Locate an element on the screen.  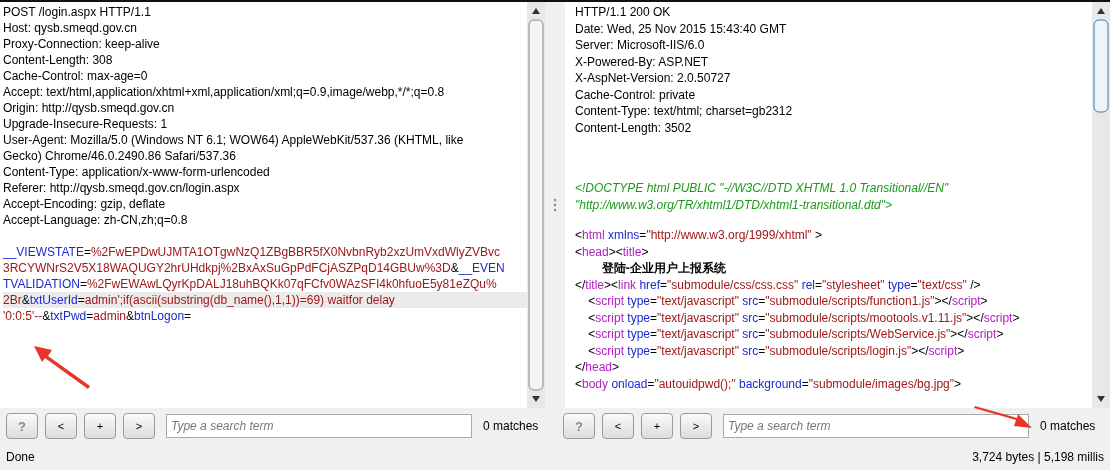
splitter-handle is located at coordinates (555, 205).